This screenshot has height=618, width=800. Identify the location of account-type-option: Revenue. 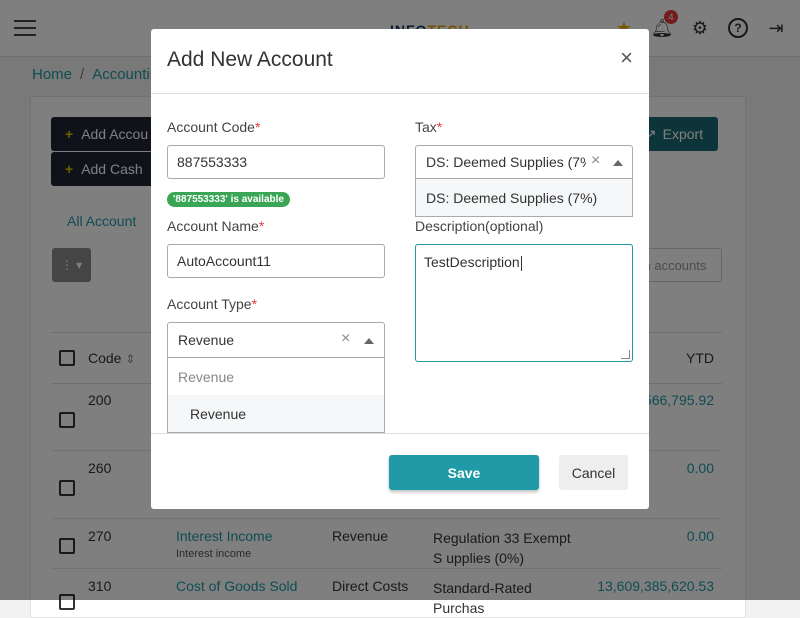
(276, 413).